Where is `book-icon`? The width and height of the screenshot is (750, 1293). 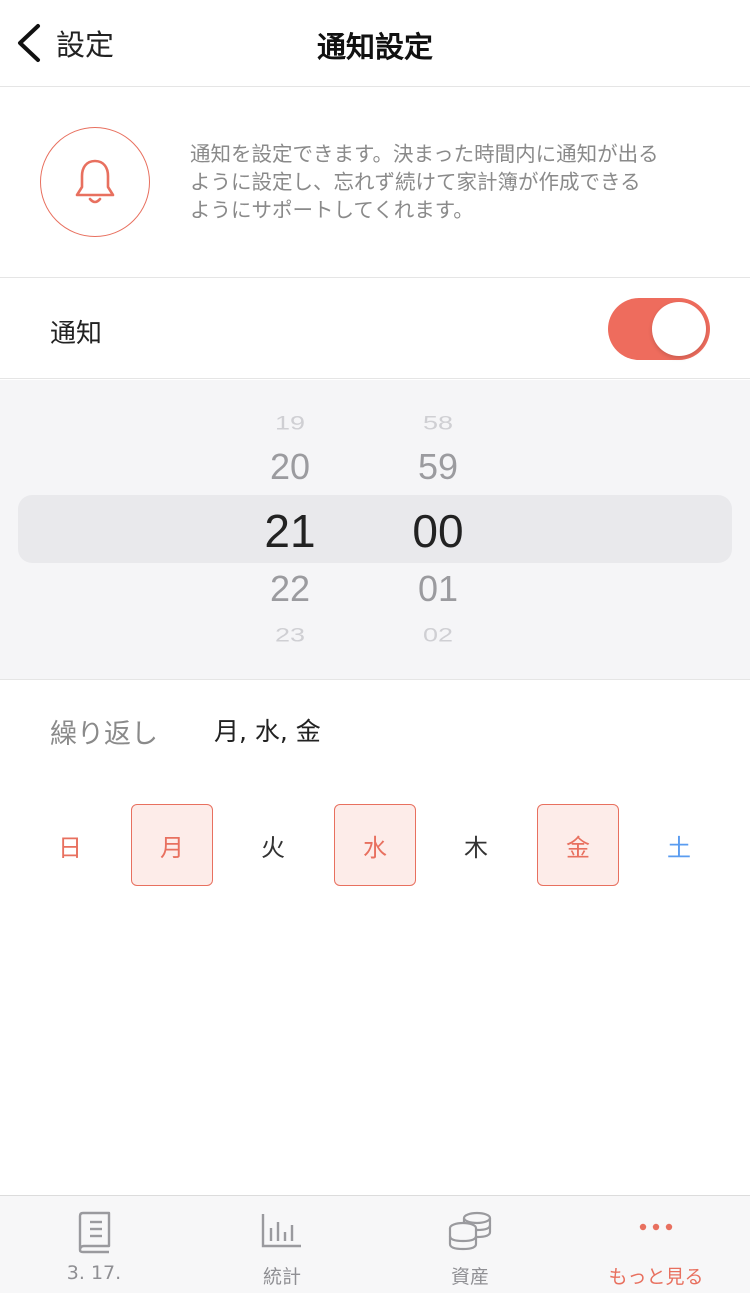
book-icon is located at coordinates (94, 1232).